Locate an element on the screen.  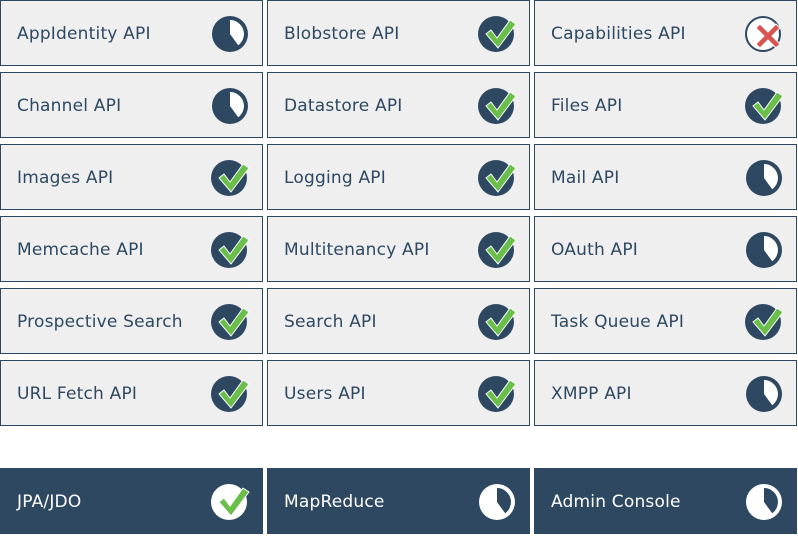
tile-label: URL Fetch API is located at coordinates (77, 394).